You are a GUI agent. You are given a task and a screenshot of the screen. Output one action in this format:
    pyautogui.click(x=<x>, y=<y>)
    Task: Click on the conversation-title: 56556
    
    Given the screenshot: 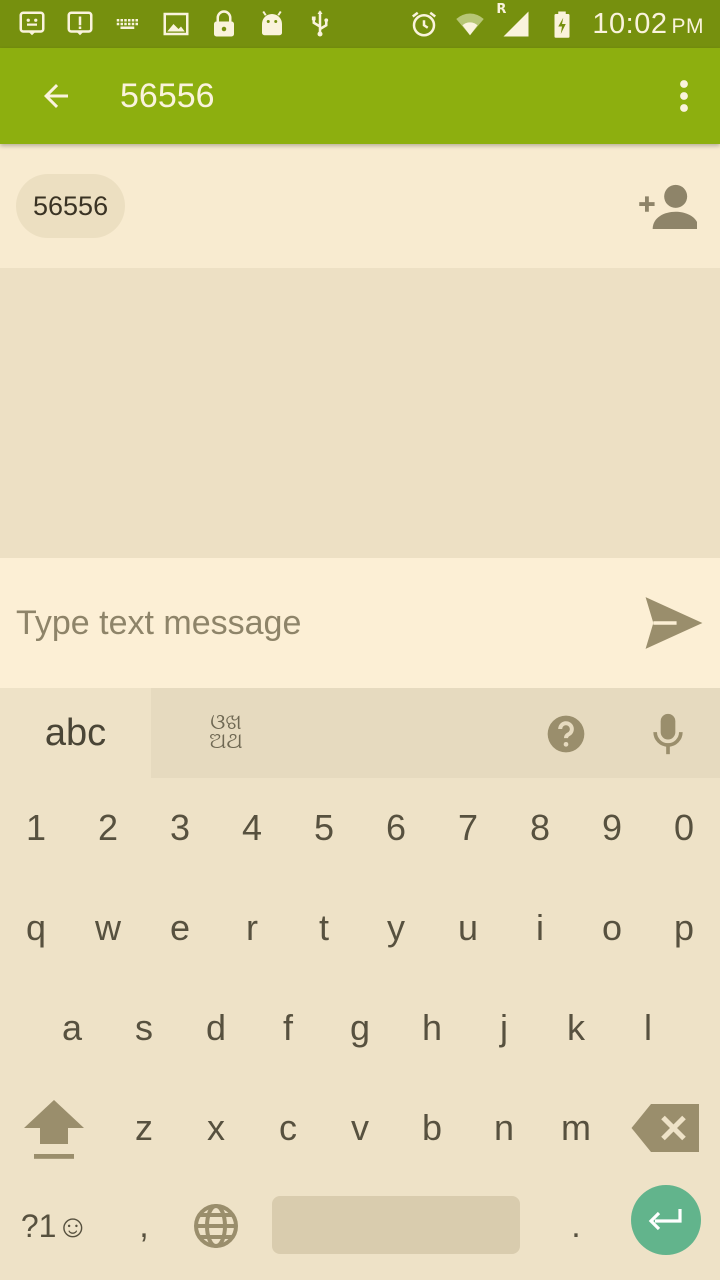 What is the action you would take?
    pyautogui.click(x=167, y=95)
    